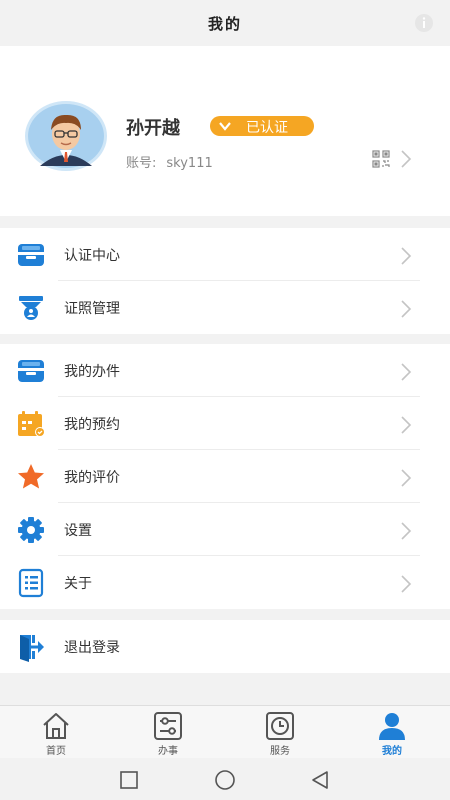 The height and width of the screenshot is (800, 450). I want to click on menu-item-label: 设置, so click(78, 531).